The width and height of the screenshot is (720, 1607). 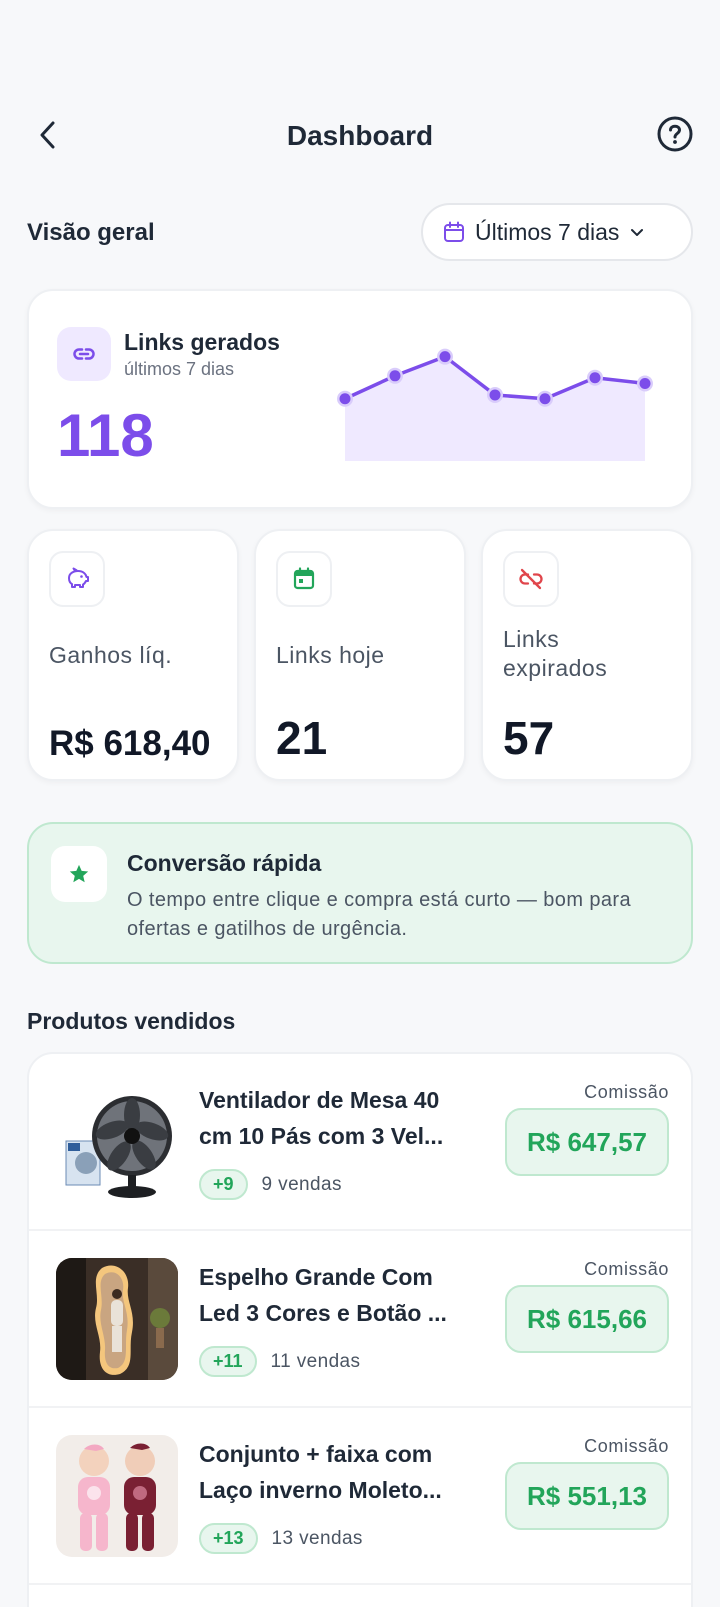 What do you see at coordinates (531, 579) in the screenshot?
I see `link-off-icon` at bounding box center [531, 579].